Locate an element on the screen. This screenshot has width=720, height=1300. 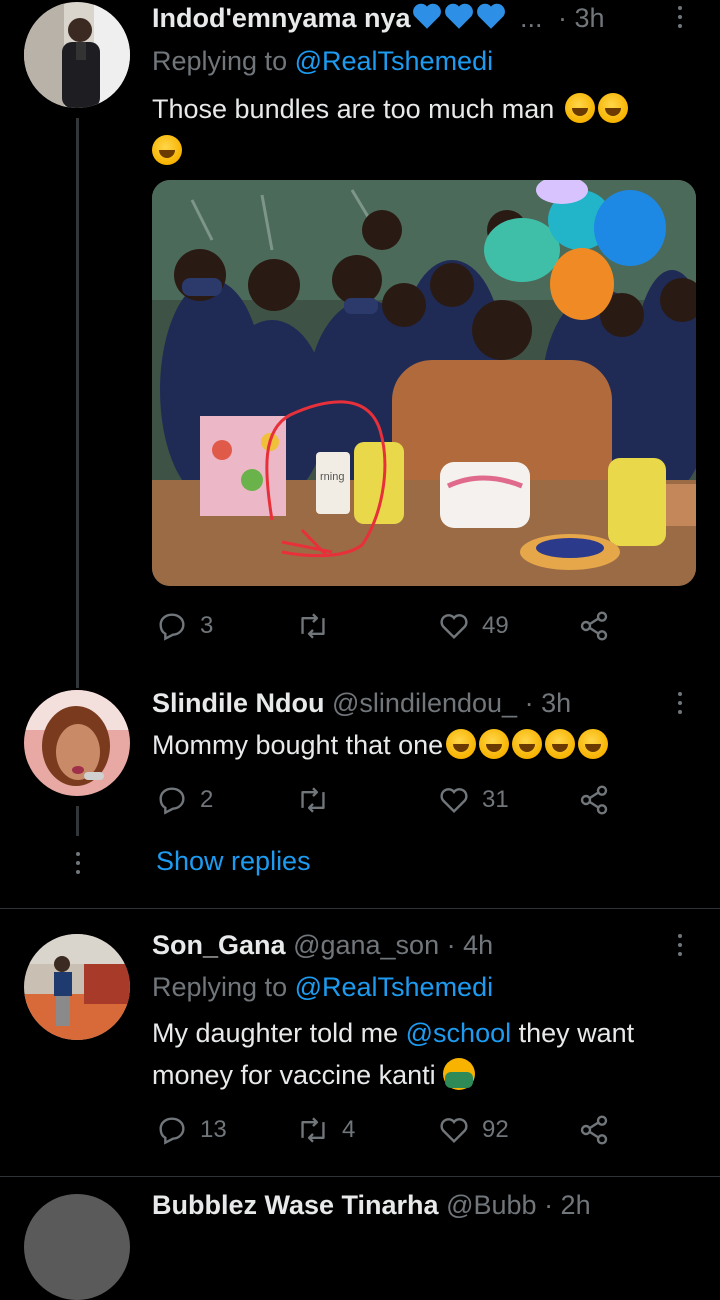
timestamp: · 4h is located at coordinates (470, 945).